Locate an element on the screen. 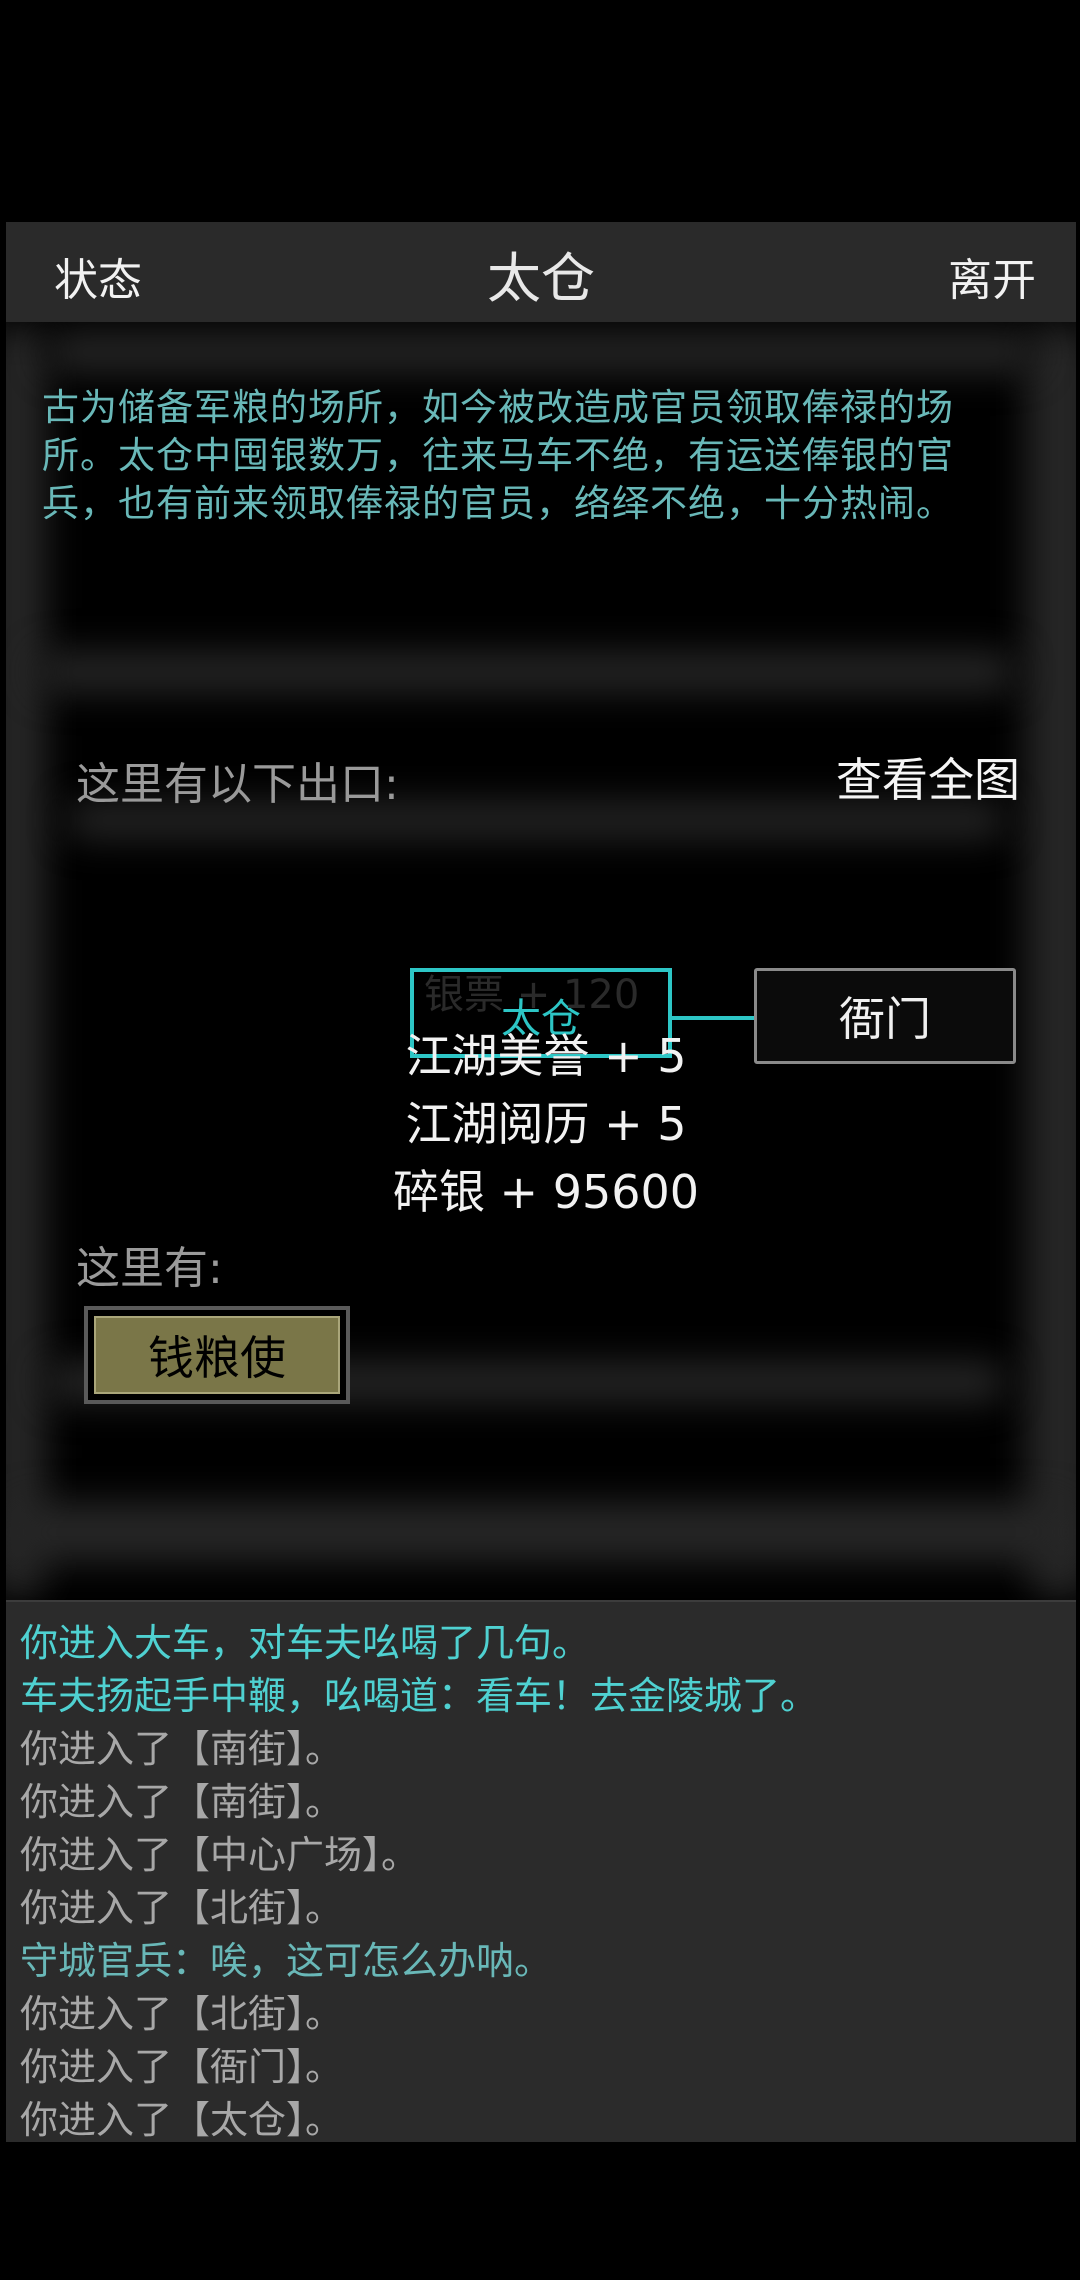 Image resolution: width=1080 pixels, height=2280 pixels. view-full-map-button: 查看全图 is located at coordinates (928, 777).